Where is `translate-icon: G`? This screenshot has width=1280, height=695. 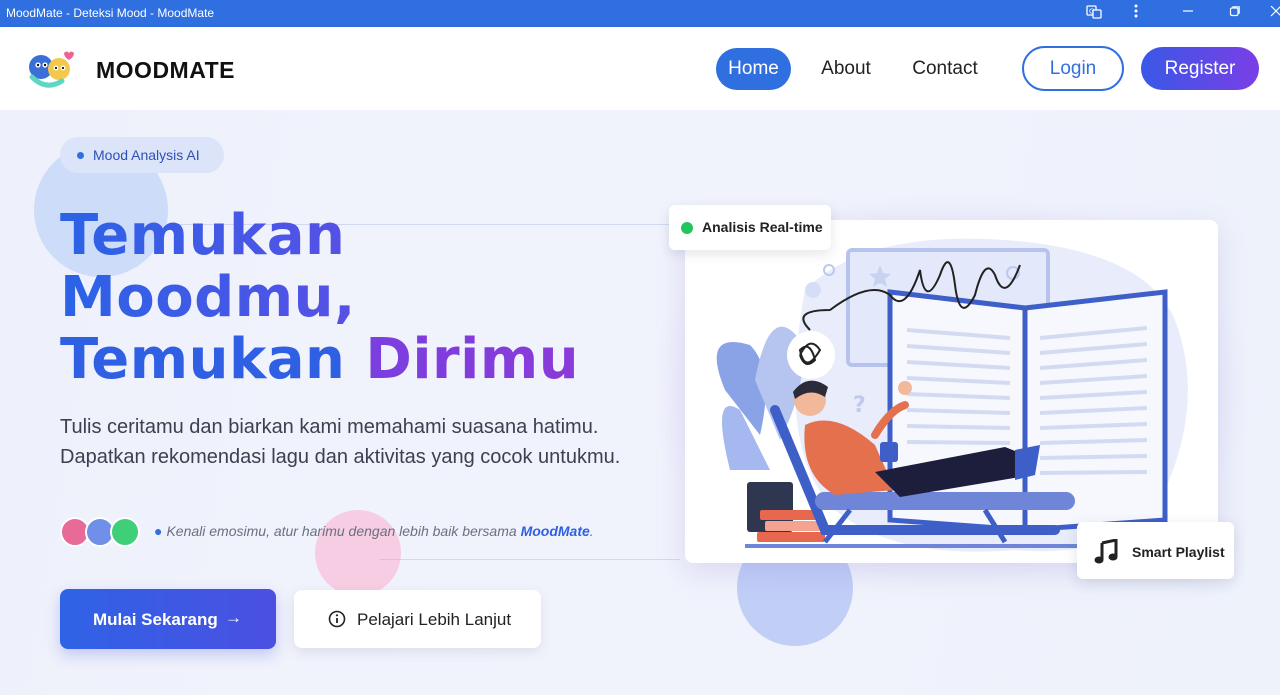
translate-icon: G is located at coordinates (1094, 13).